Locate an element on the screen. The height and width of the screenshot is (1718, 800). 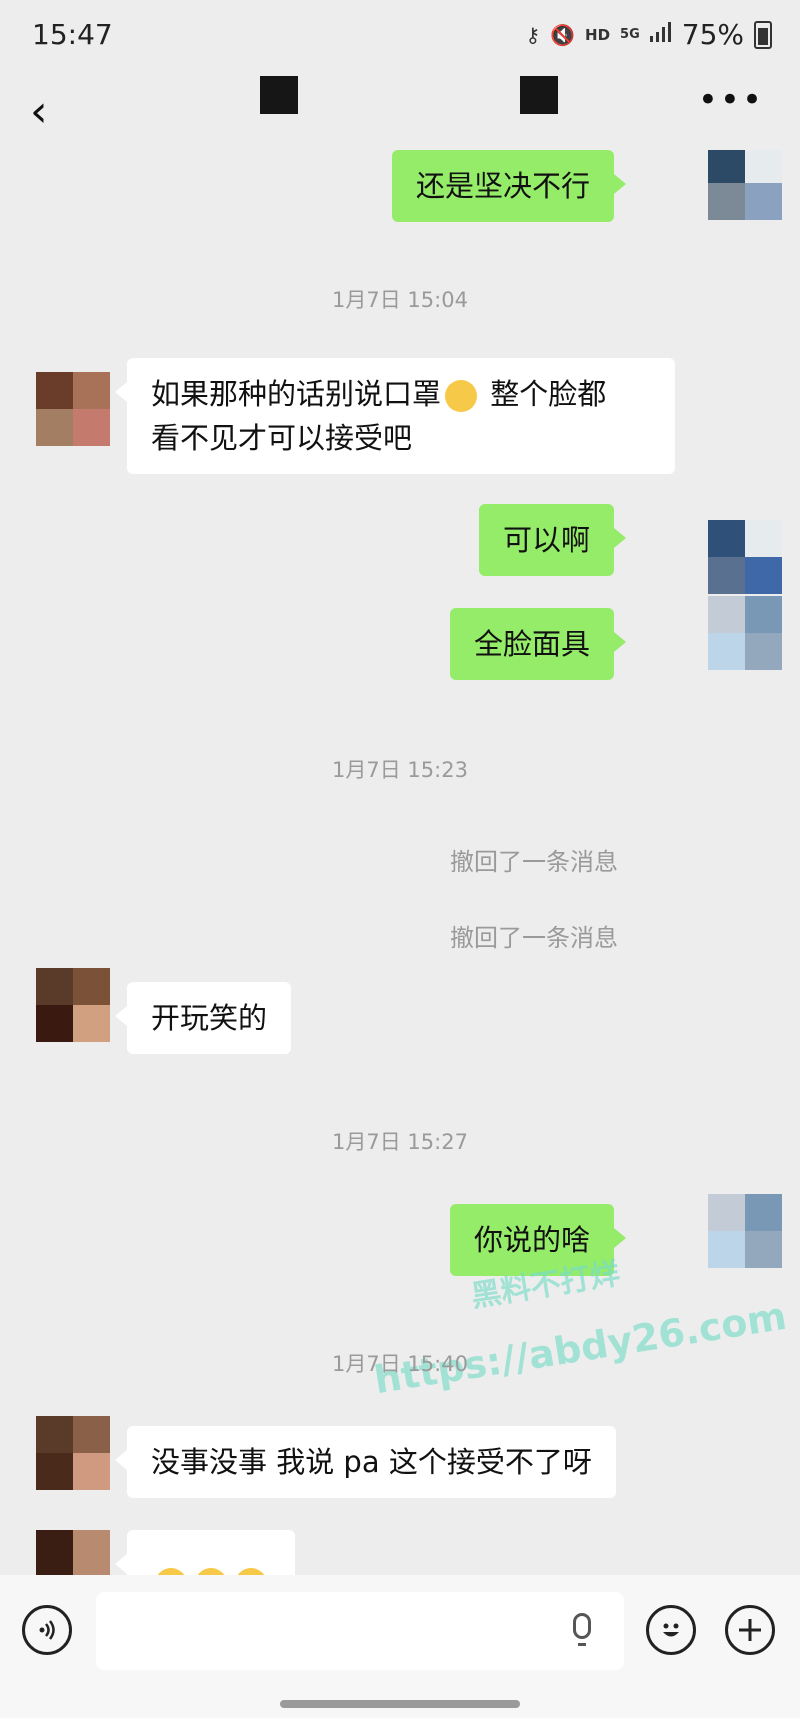
input-bar is located at coordinates (400, 1646).